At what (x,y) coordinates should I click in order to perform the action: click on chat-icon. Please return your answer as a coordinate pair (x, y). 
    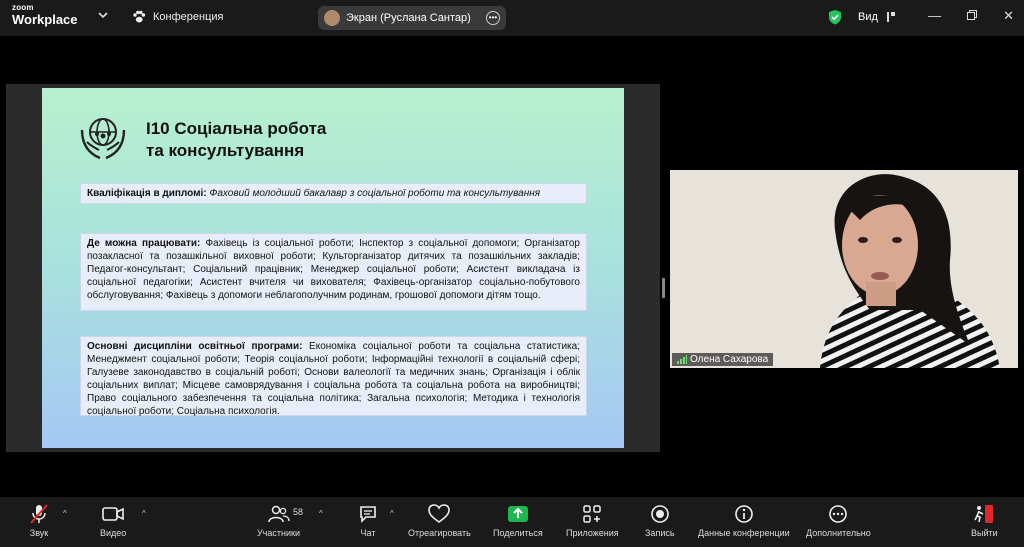
    Looking at the image, I should click on (368, 514).